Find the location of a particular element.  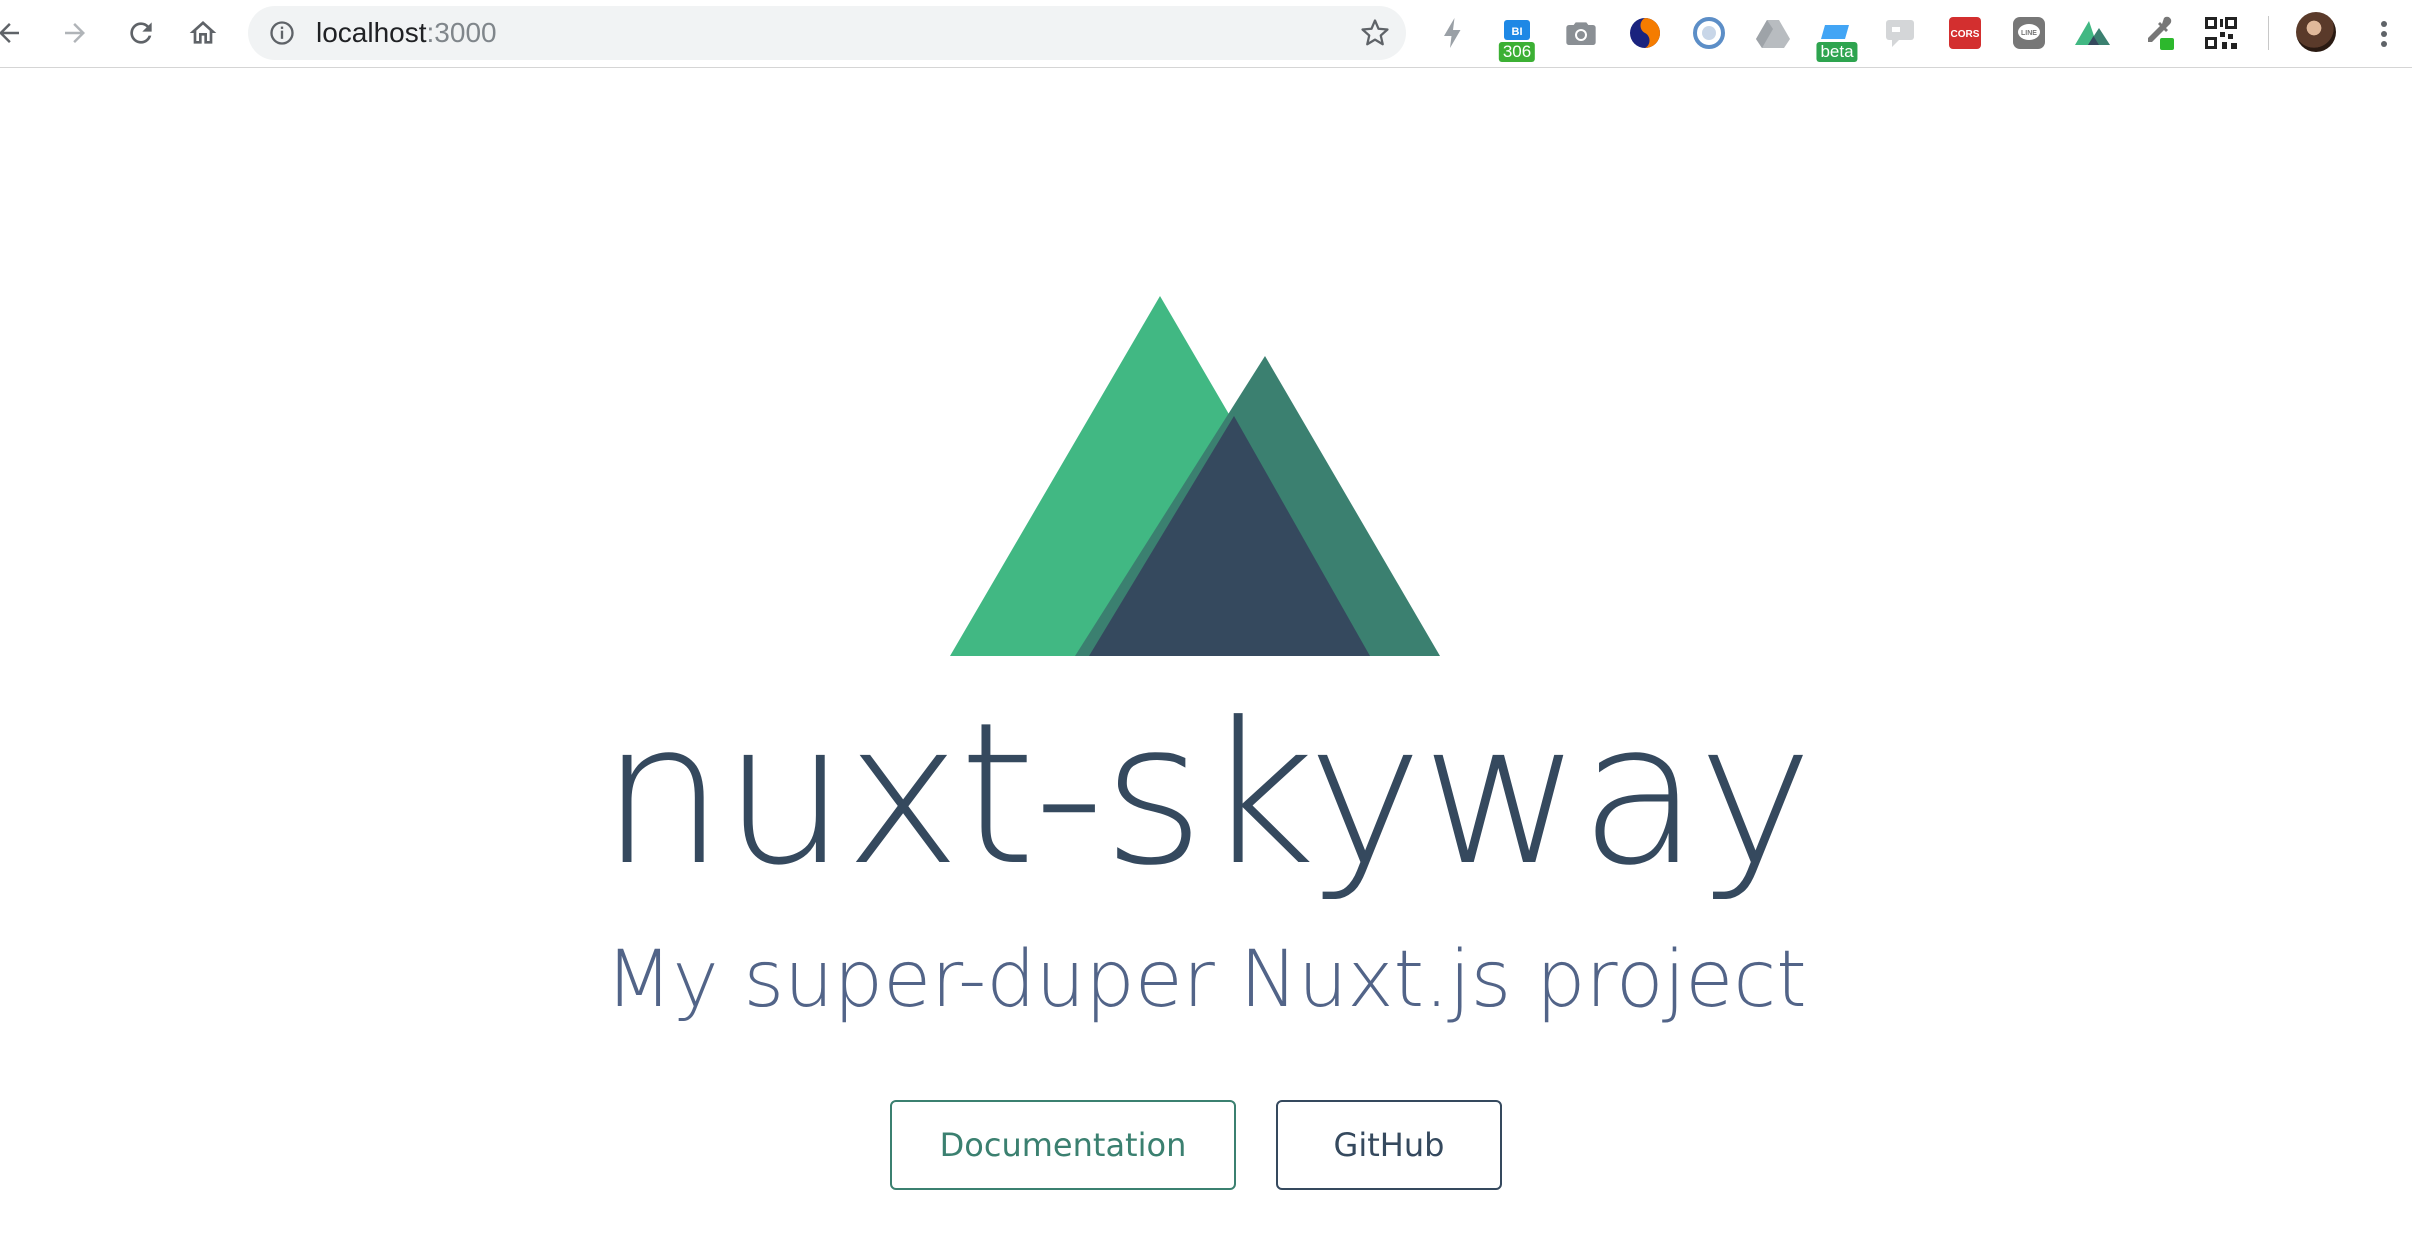

home-button is located at coordinates (203, 33).